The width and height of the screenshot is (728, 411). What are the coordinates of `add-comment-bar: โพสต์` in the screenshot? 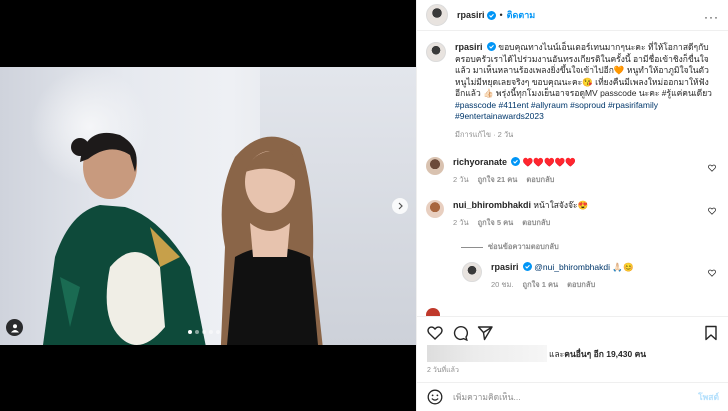 It's located at (572, 396).